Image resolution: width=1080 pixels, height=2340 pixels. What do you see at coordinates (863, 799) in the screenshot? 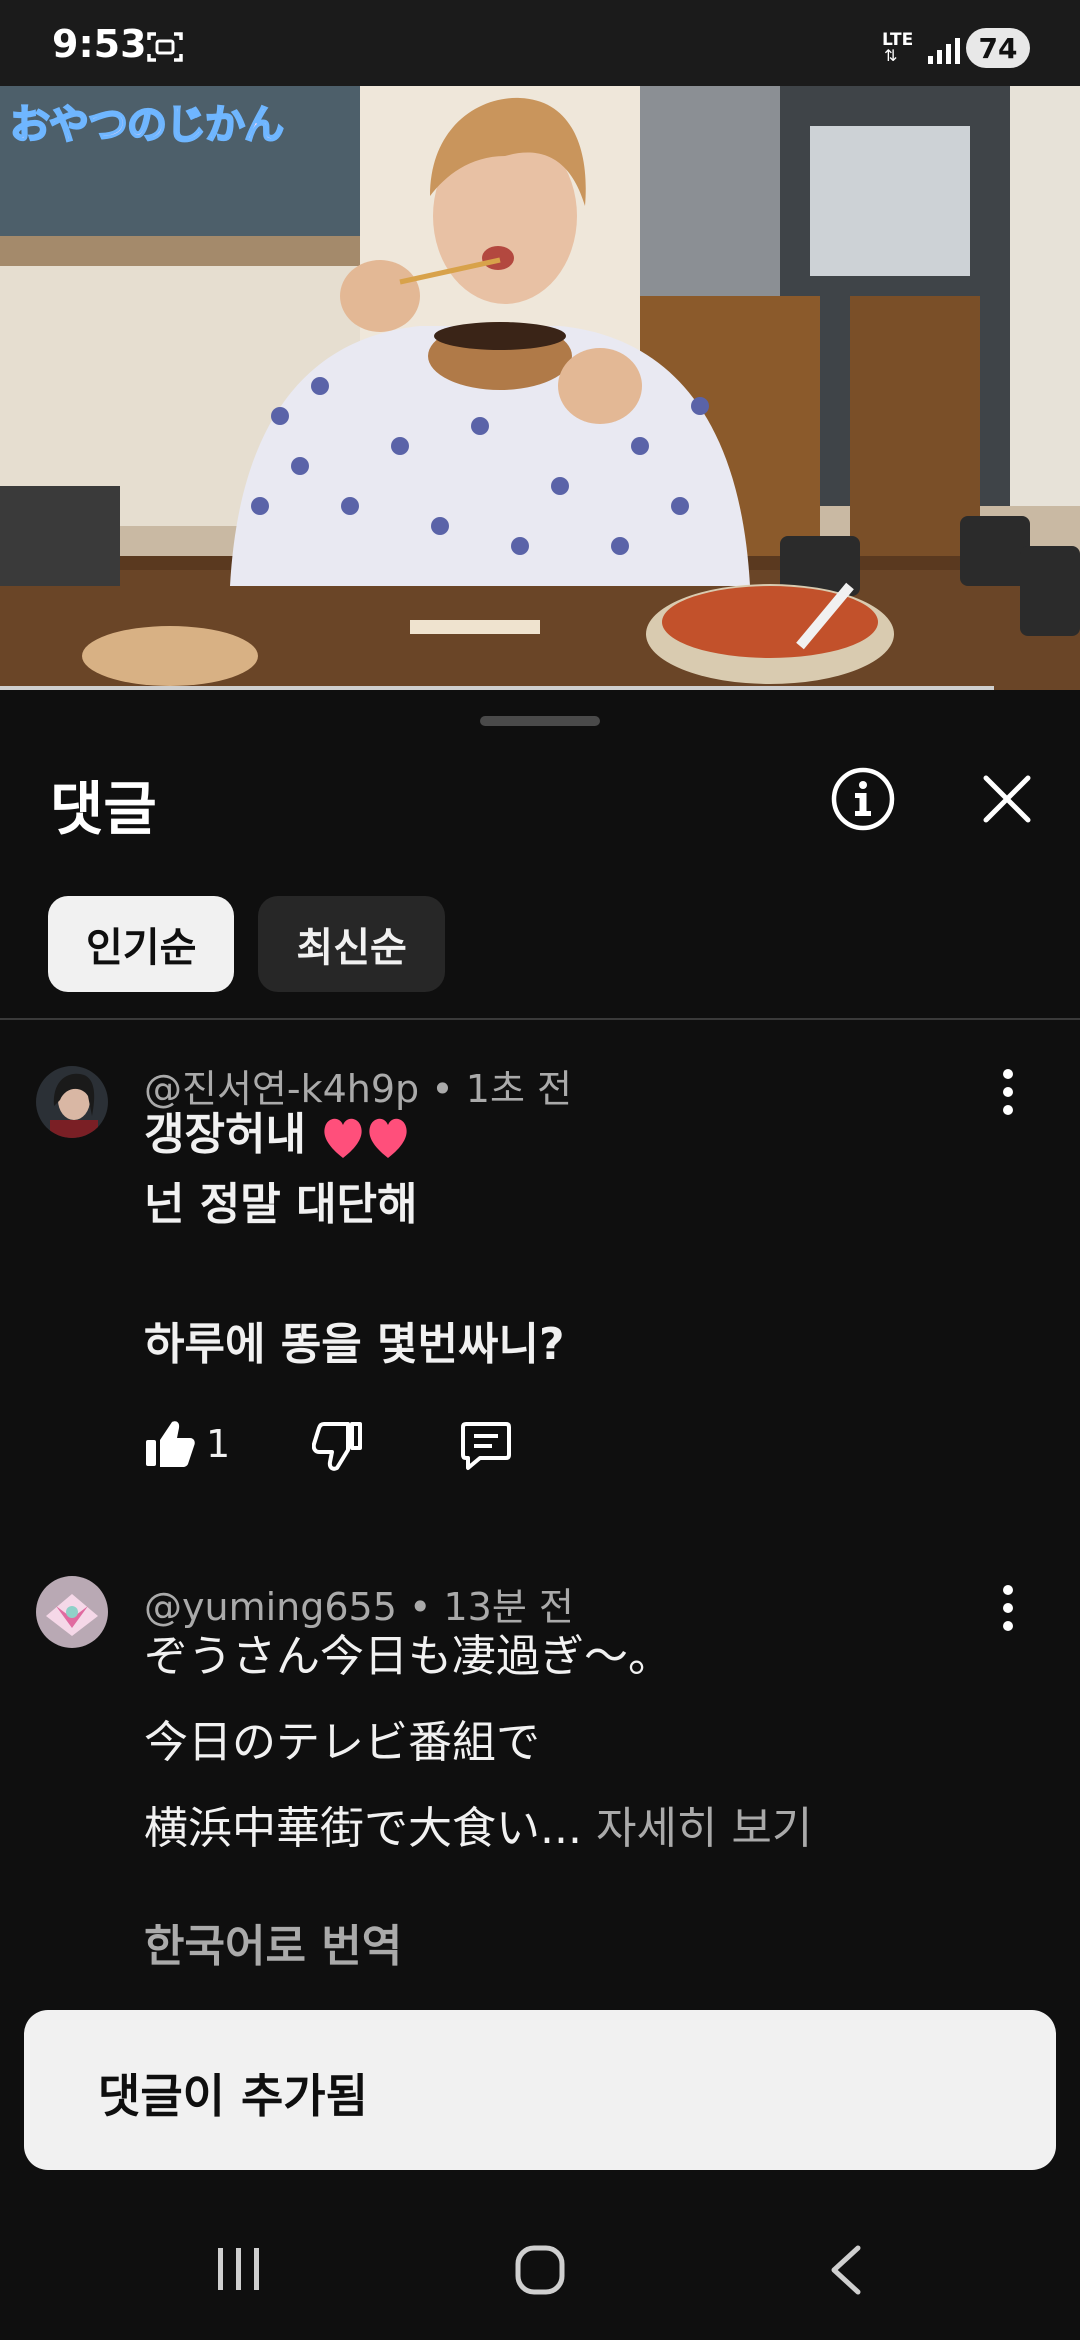
I see `info-icon` at bounding box center [863, 799].